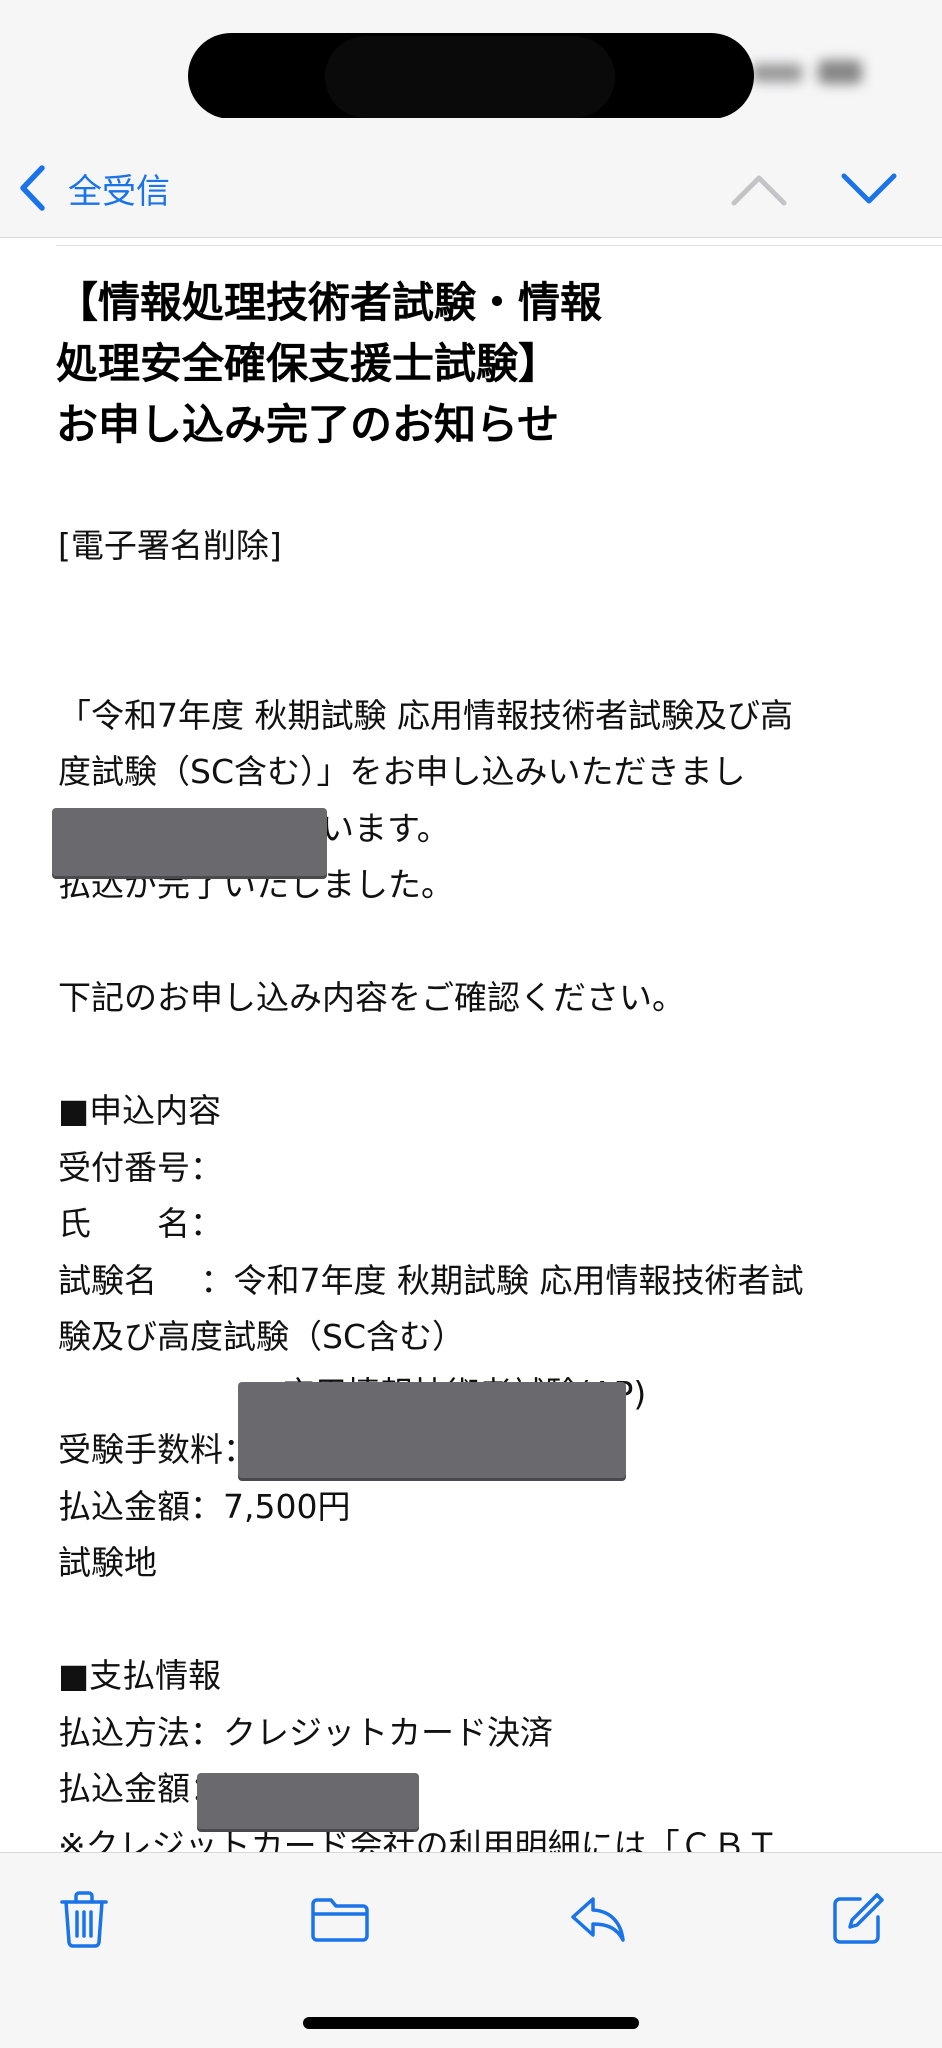 The width and height of the screenshot is (942, 2048). What do you see at coordinates (432, 1430) in the screenshot?
I see `redacted-receipt-and-name` at bounding box center [432, 1430].